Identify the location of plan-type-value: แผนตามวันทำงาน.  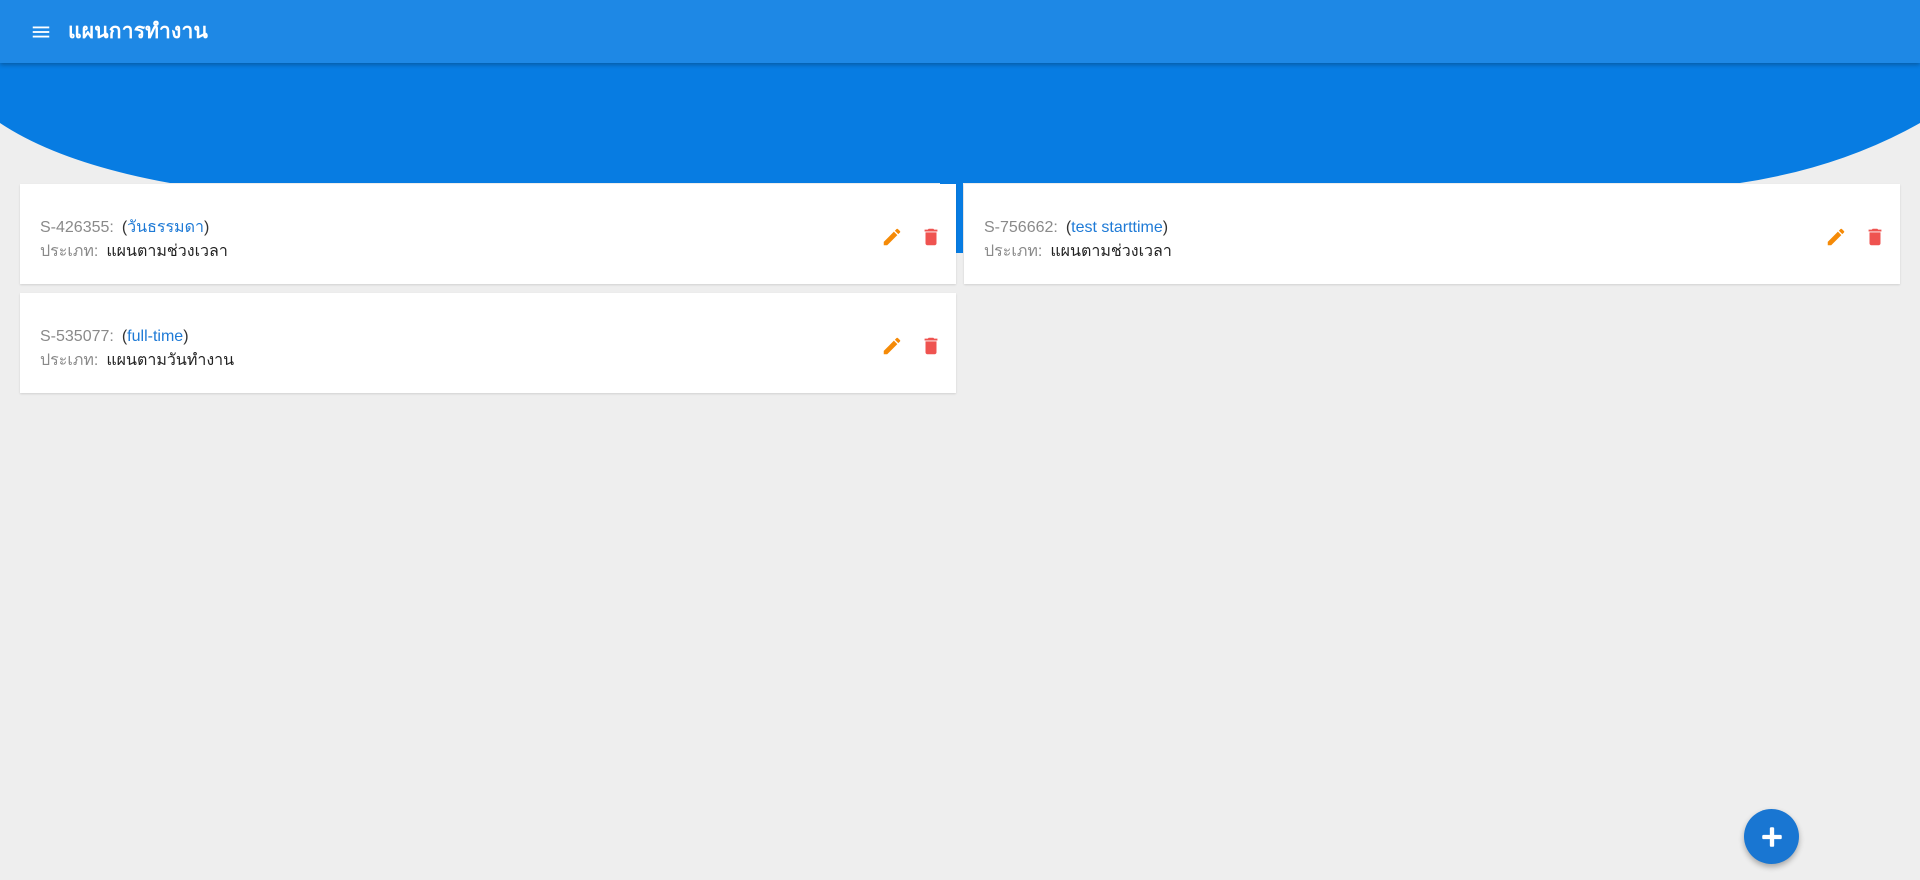
(170, 360).